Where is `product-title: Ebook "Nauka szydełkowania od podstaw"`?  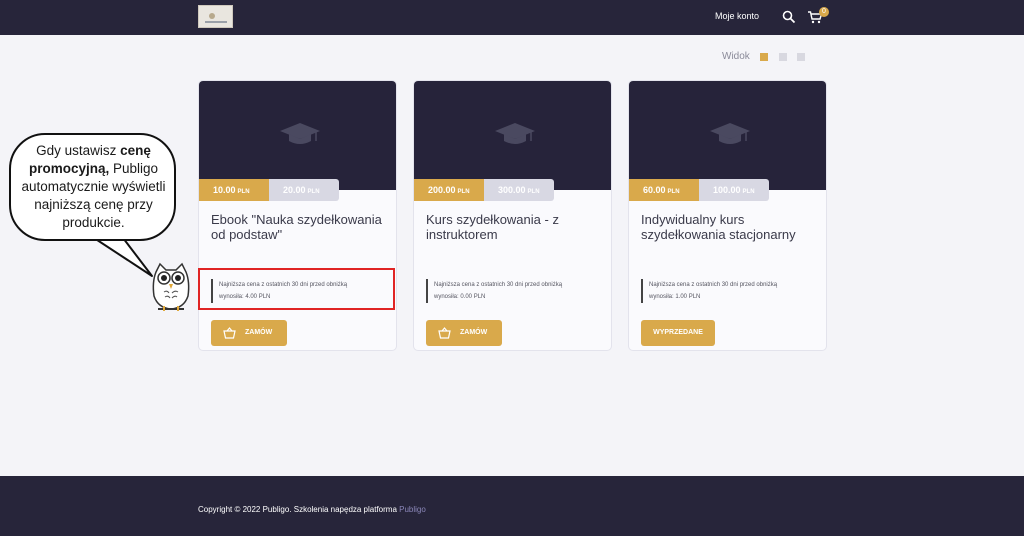
product-title: Ebook "Nauka szydełkowania od podstaw" is located at coordinates (301, 227).